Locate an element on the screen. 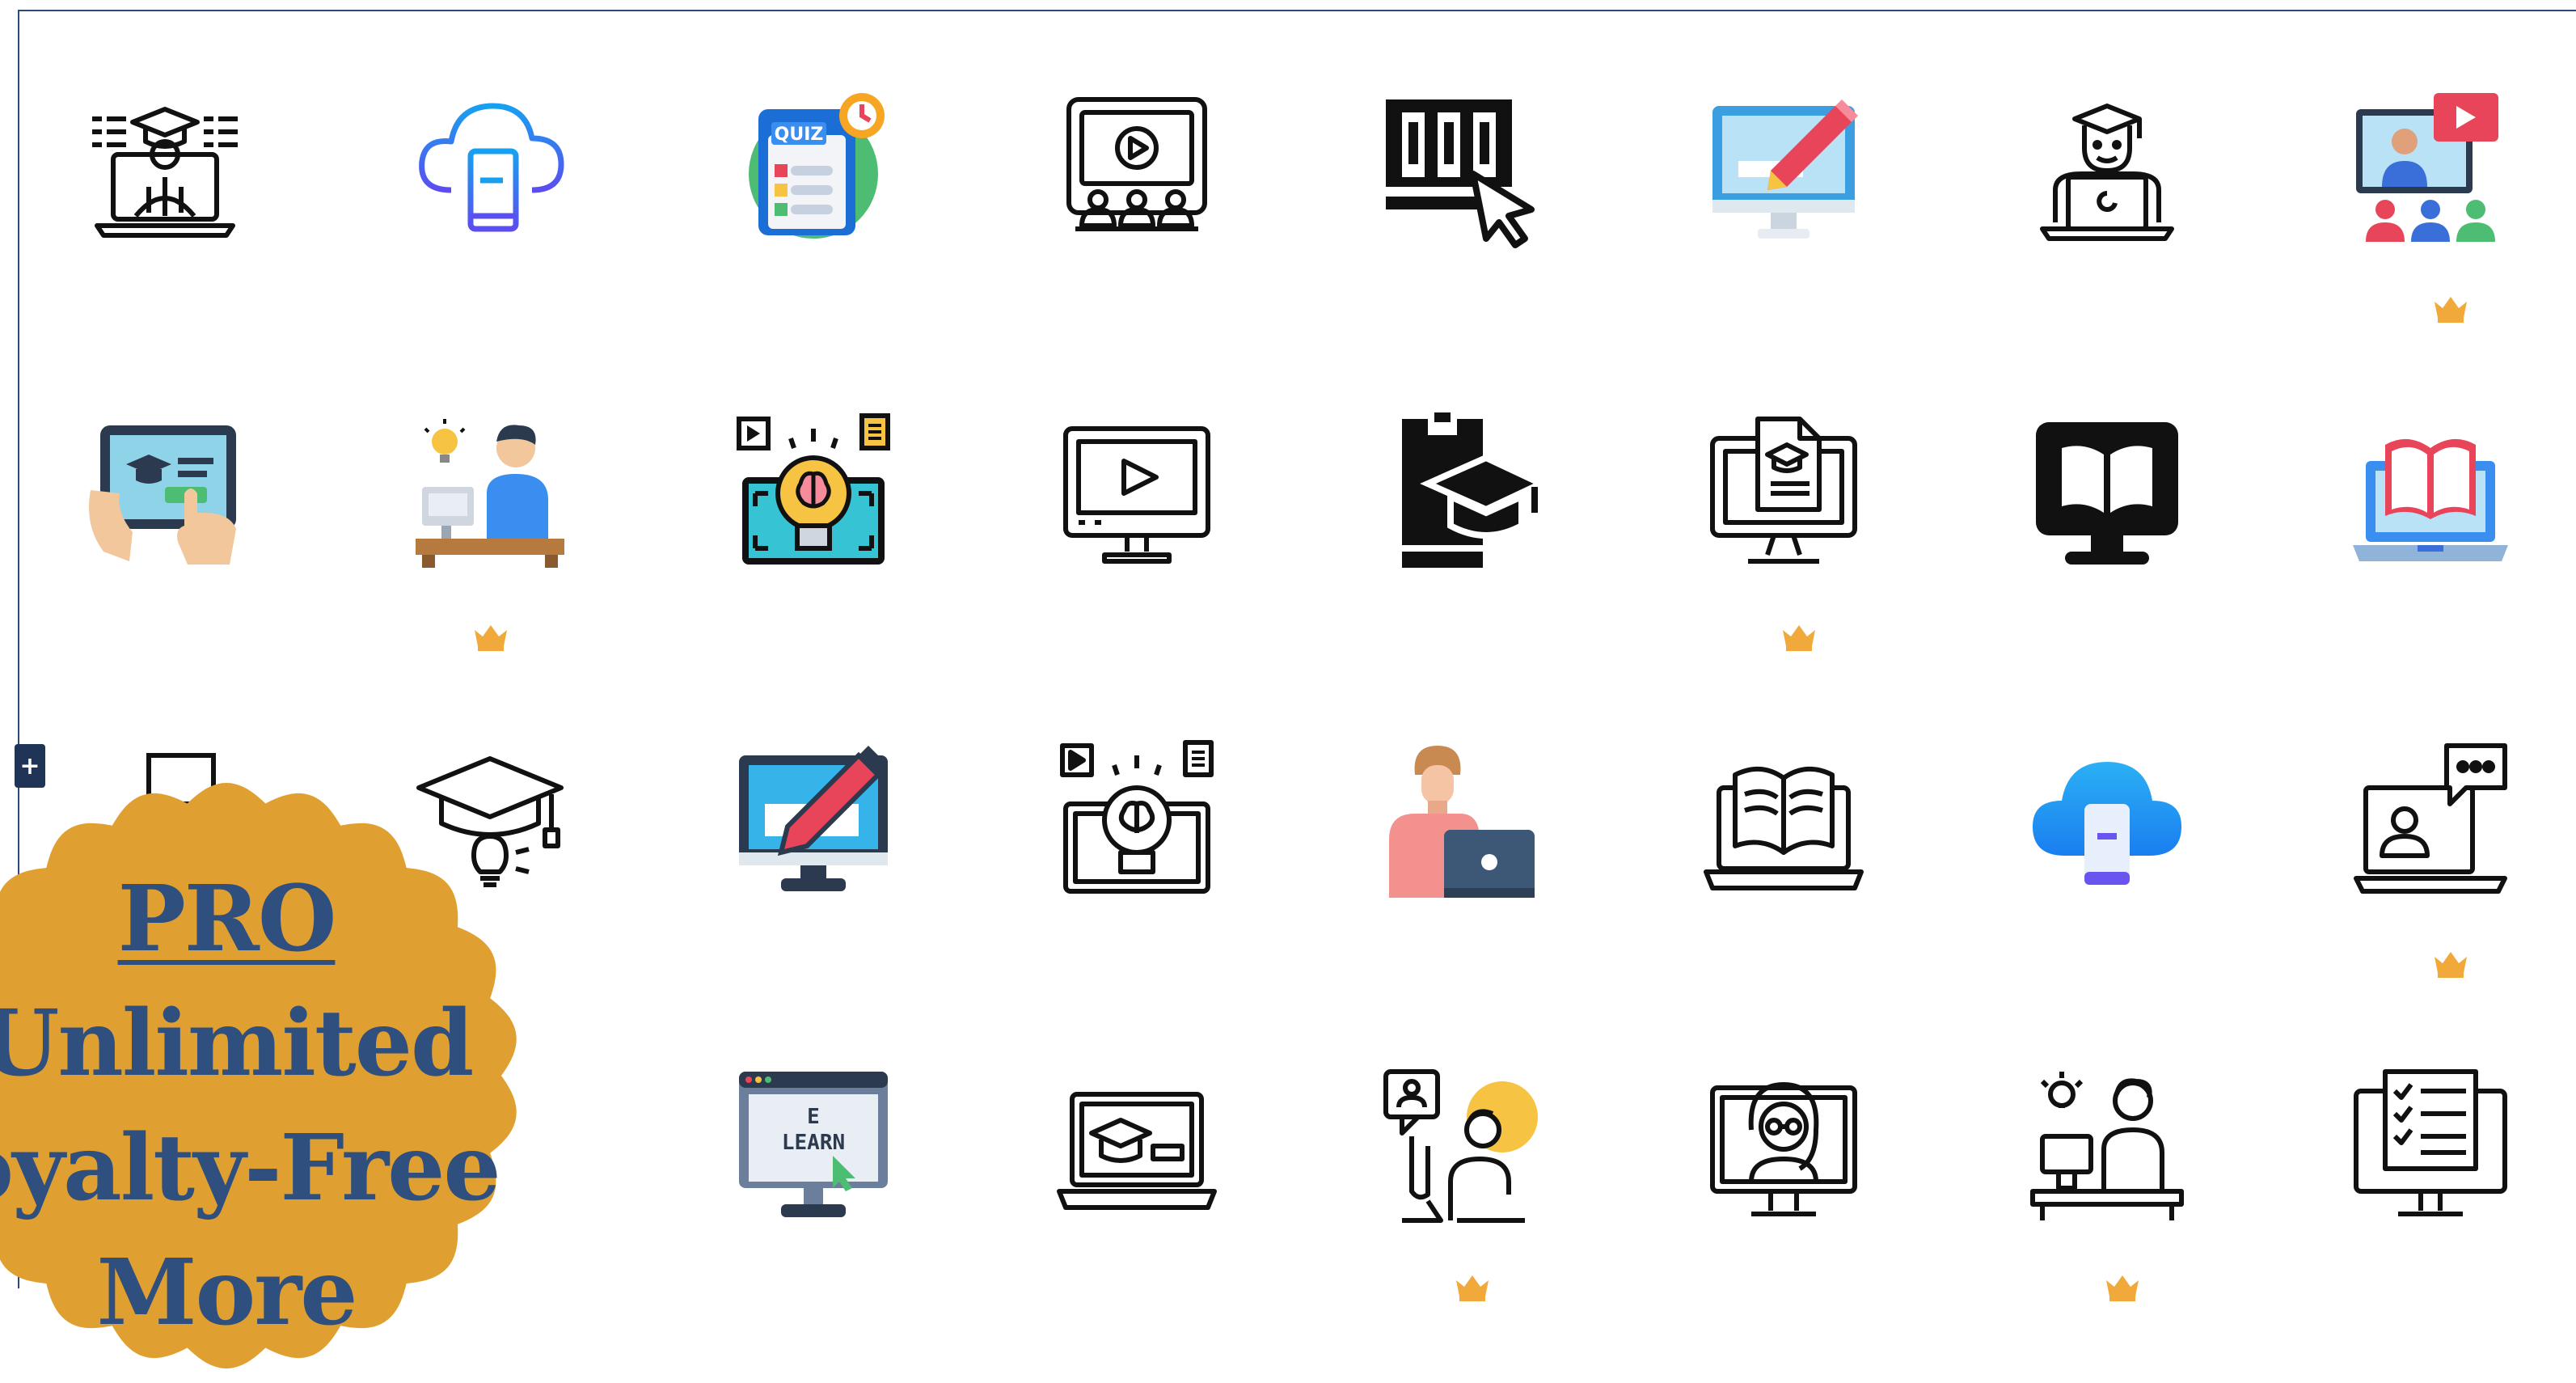 This screenshot has width=2576, height=1383. pro-promo-badge: PRO Unlimited oyalty-Free More is located at coordinates (287, 1059).